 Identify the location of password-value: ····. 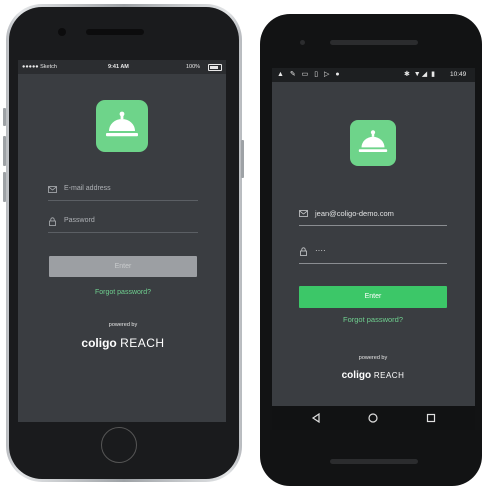
(320, 250).